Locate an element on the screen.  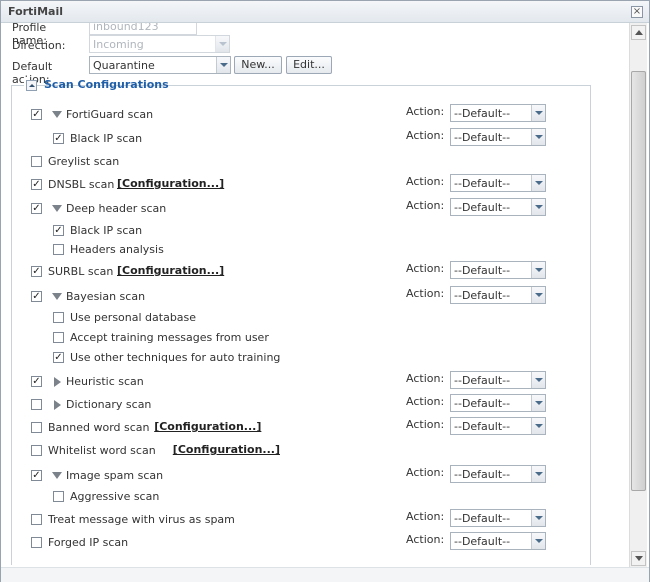
dialog-footer is located at coordinates (325, 574).